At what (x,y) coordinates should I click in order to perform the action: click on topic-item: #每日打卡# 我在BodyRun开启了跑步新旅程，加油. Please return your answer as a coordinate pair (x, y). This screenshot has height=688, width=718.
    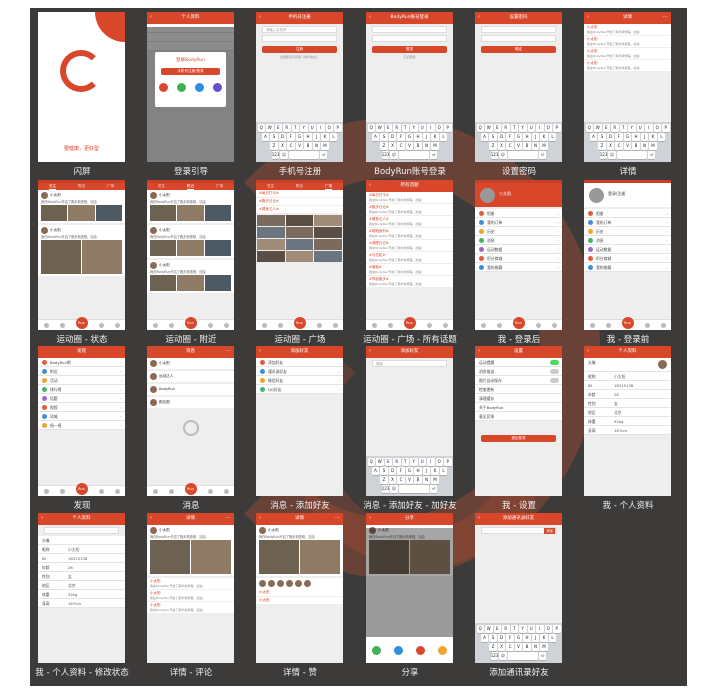
    Looking at the image, I should click on (409, 198).